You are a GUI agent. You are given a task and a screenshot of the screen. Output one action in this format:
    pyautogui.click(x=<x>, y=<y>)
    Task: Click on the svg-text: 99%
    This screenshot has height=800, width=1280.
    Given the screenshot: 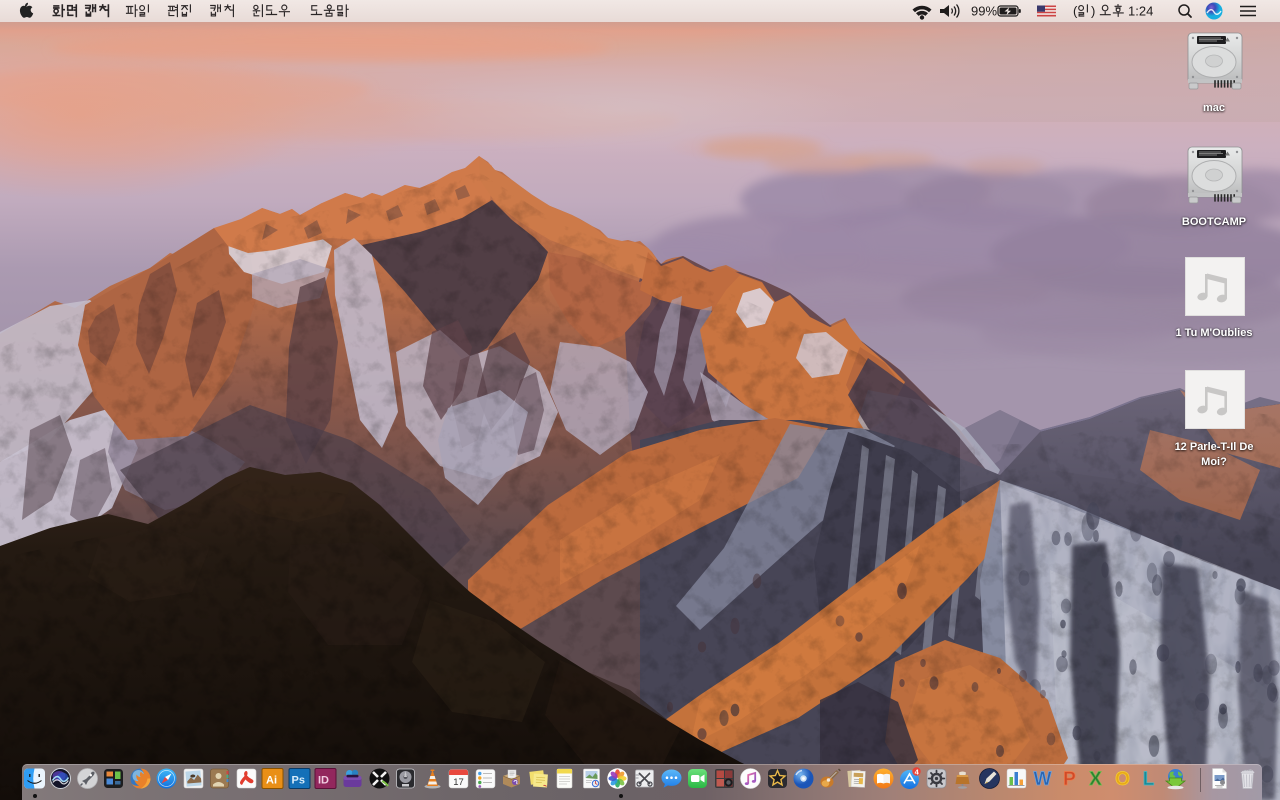 What is the action you would take?
    pyautogui.click(x=984, y=11)
    